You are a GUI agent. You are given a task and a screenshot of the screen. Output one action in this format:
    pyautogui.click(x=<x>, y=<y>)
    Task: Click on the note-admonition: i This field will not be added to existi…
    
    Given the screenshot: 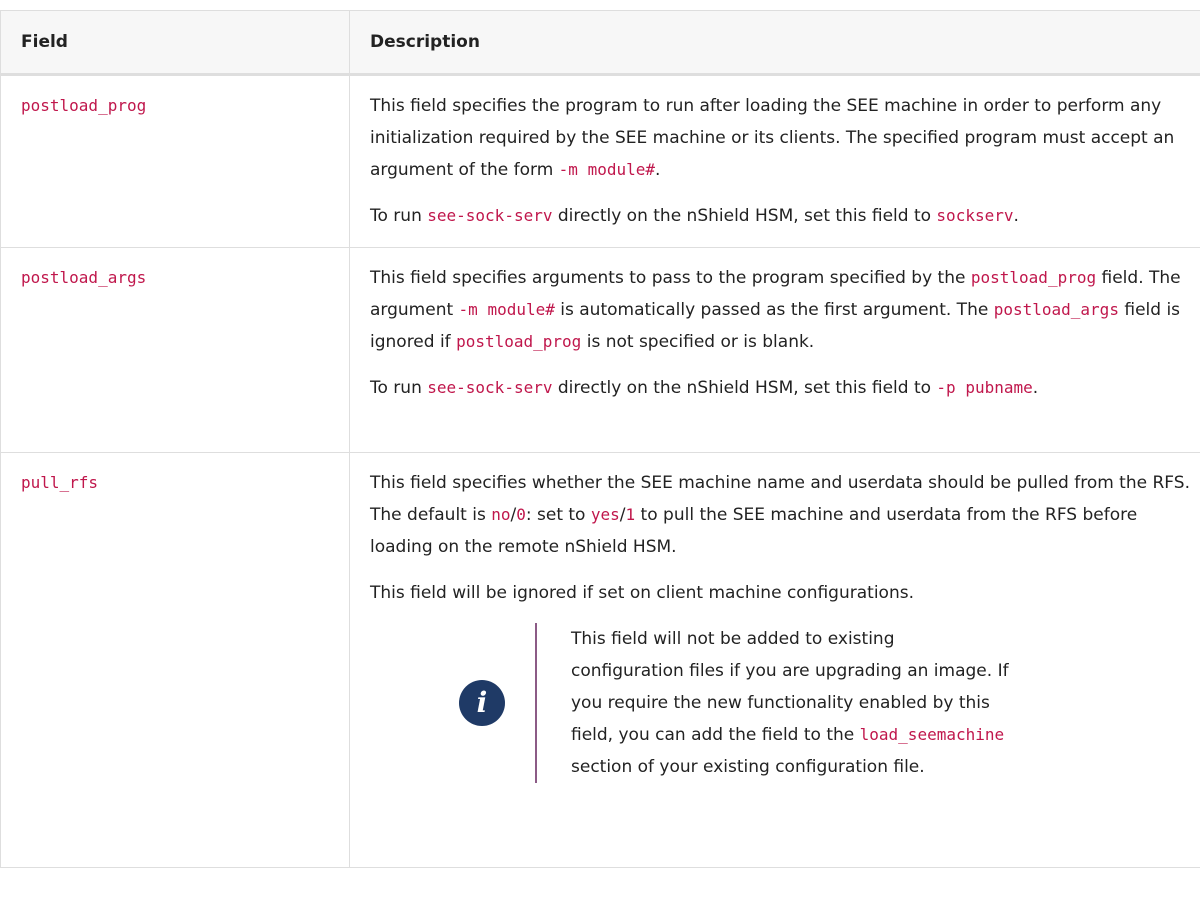 What is the action you would take?
    pyautogui.click(x=780, y=709)
    